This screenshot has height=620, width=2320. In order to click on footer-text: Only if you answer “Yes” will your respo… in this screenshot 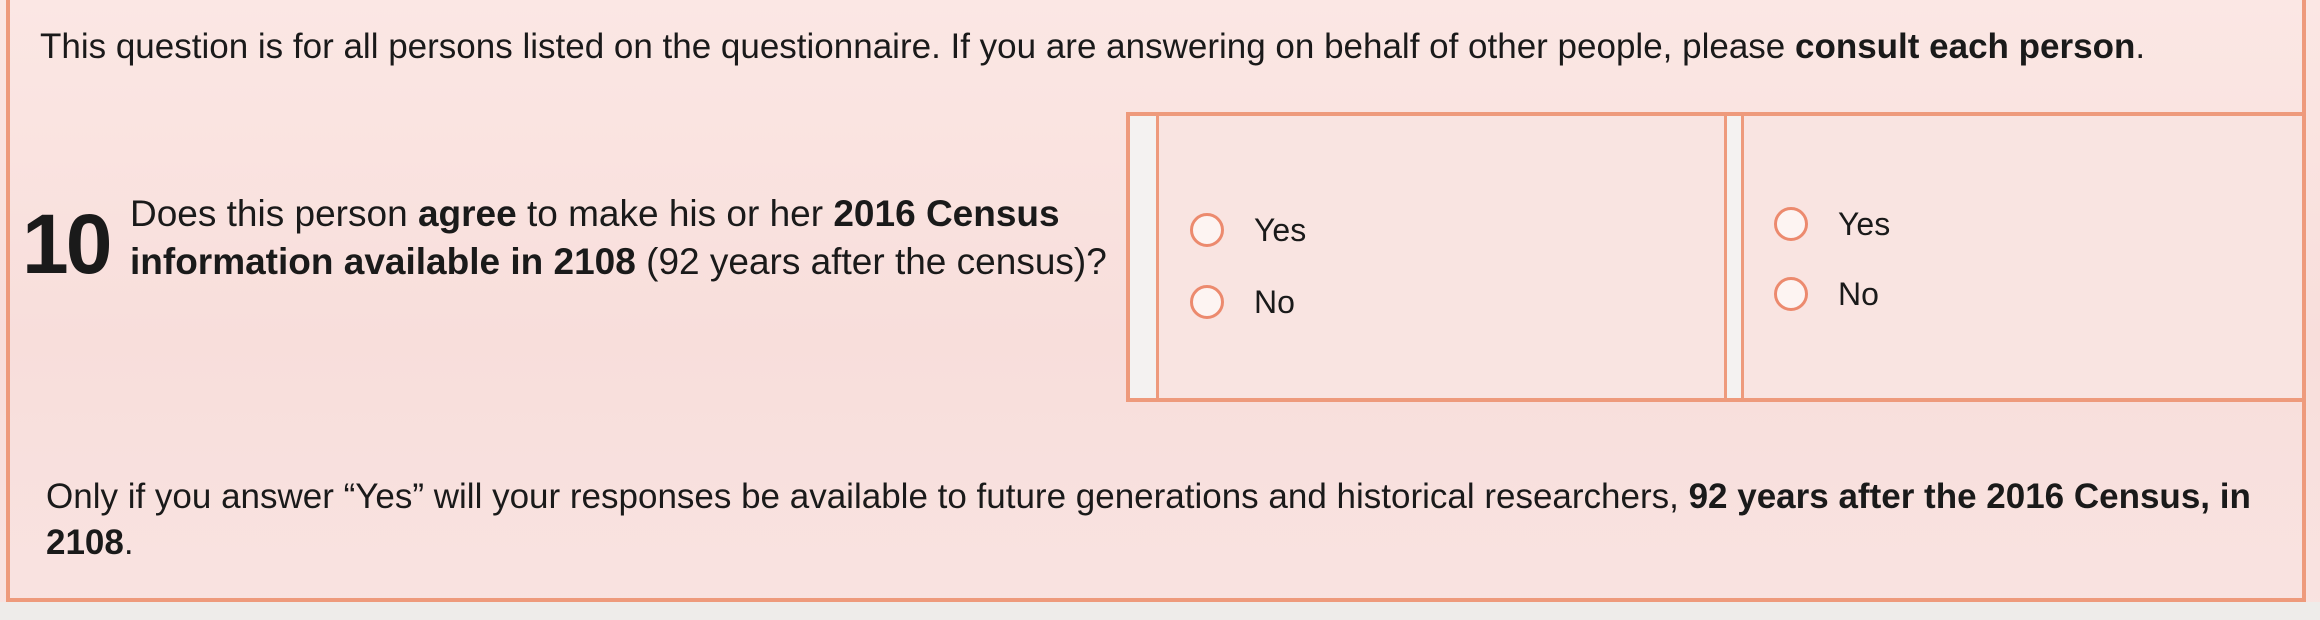, I will do `click(867, 496)`.